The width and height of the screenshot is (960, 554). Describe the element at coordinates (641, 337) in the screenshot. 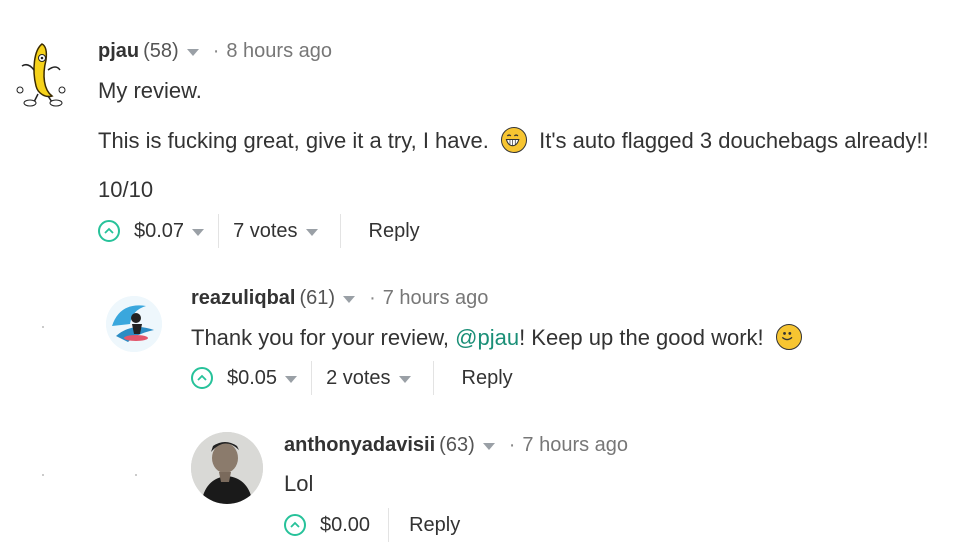

I see `comment-text: ! Keep up the good work!` at that location.